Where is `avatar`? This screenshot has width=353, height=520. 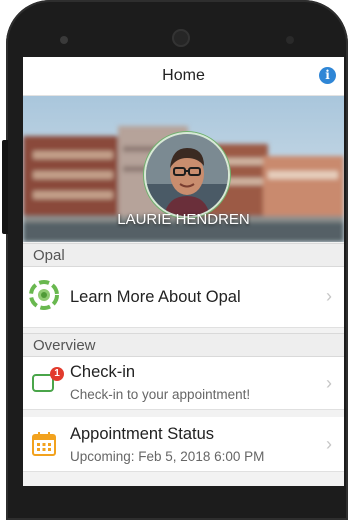
avatar is located at coordinates (187, 175).